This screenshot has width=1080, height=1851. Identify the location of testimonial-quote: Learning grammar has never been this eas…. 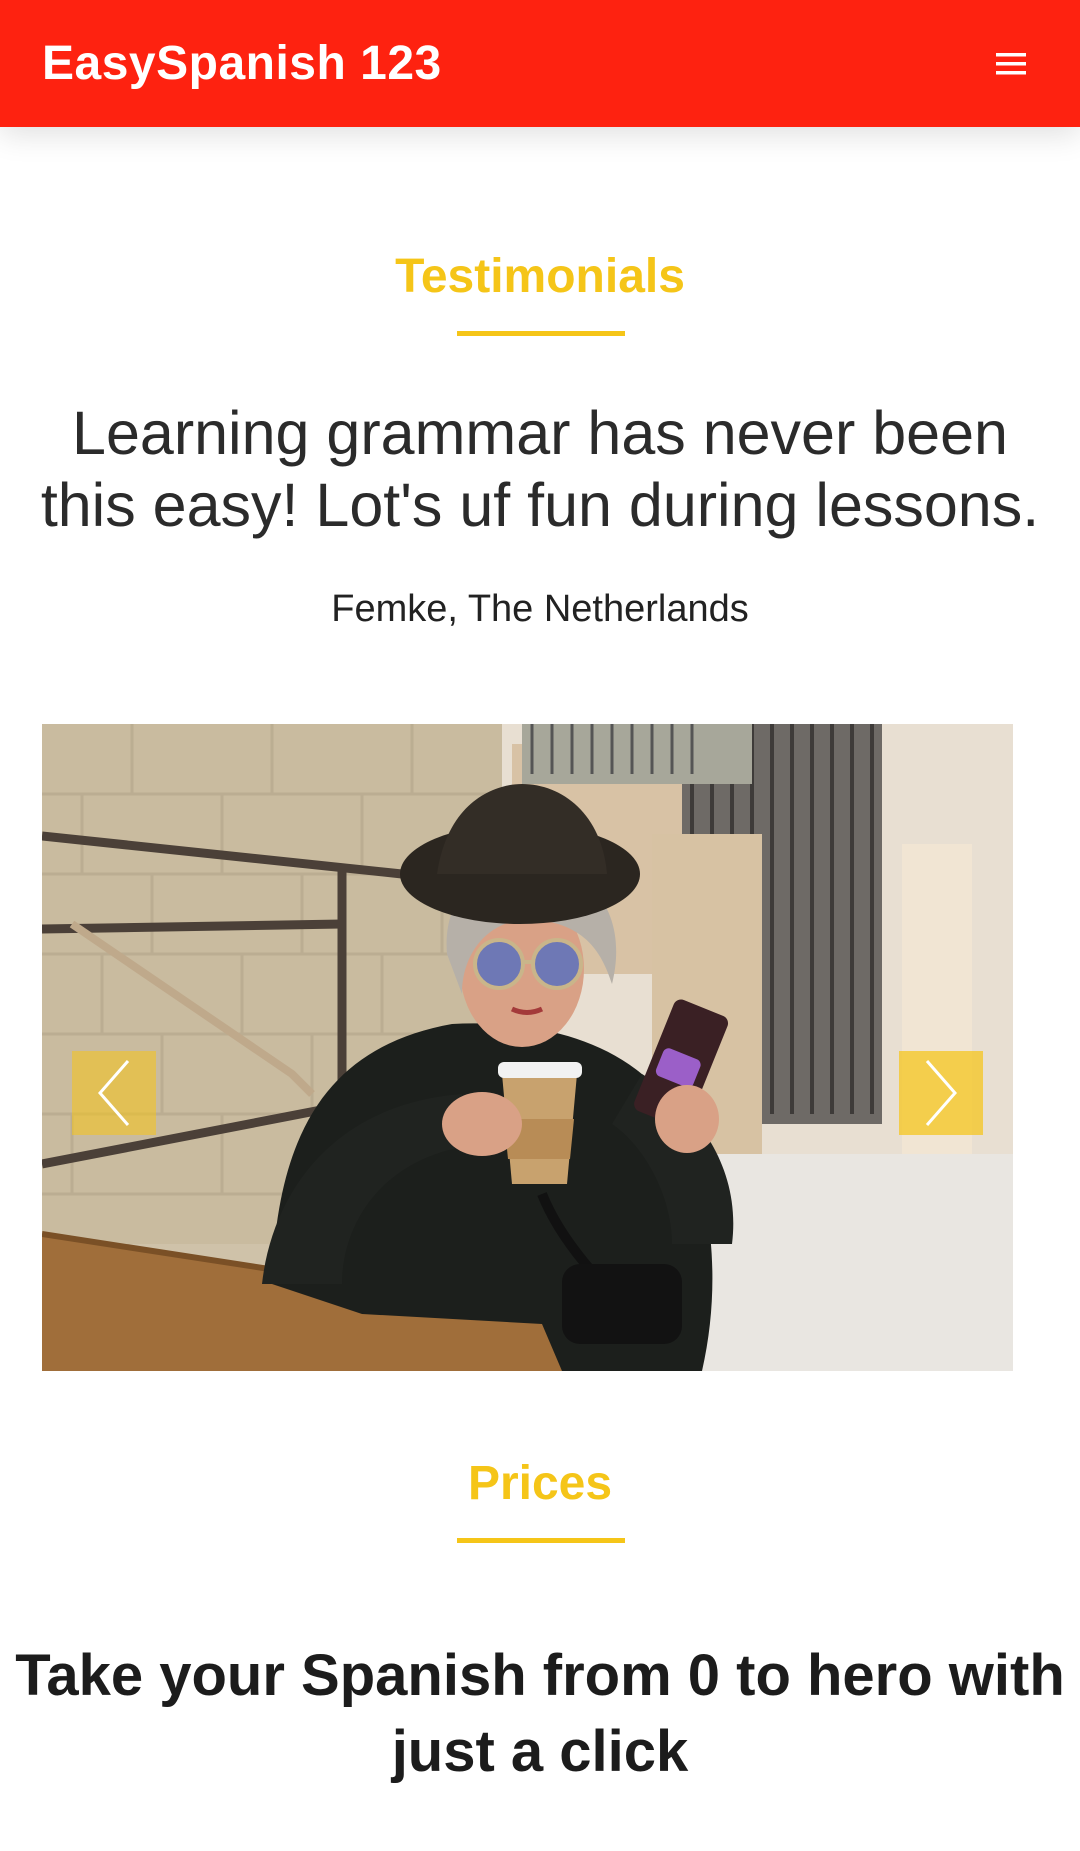
(540, 469).